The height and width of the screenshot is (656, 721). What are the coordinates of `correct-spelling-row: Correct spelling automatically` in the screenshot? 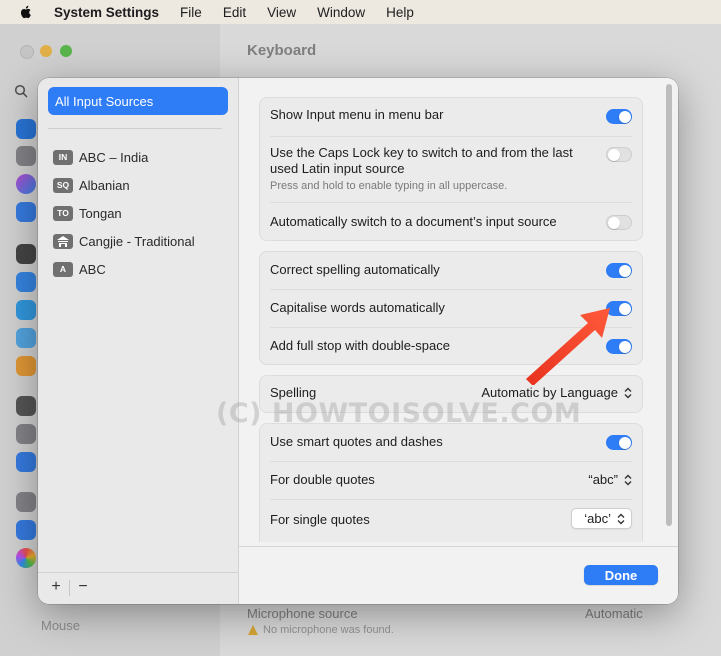 It's located at (451, 269).